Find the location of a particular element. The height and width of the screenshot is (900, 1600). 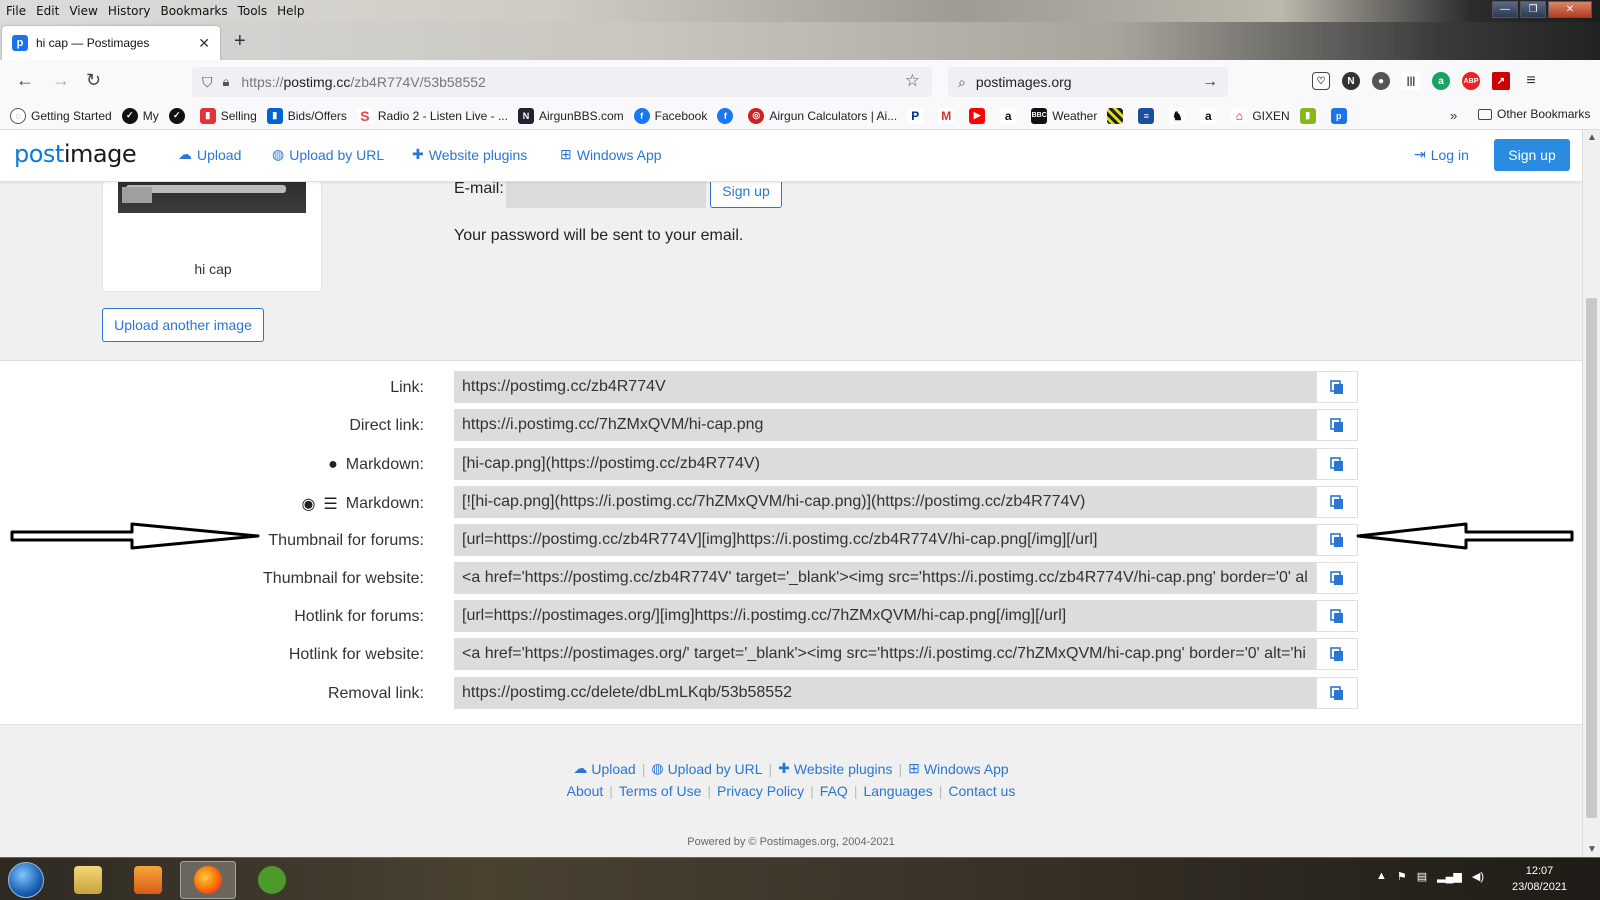

shield-icon: ⛉ is located at coordinates (207, 82).